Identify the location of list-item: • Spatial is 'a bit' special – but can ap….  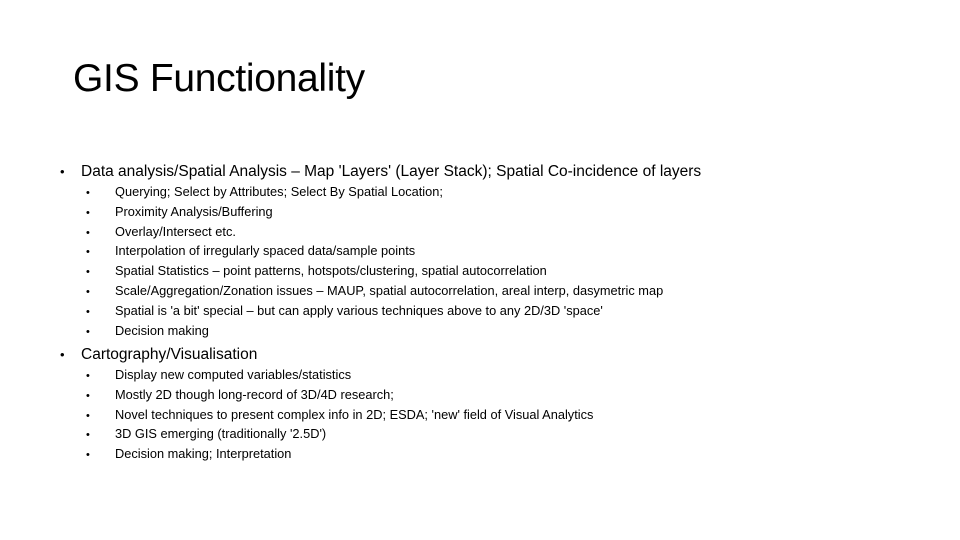
(393, 312).